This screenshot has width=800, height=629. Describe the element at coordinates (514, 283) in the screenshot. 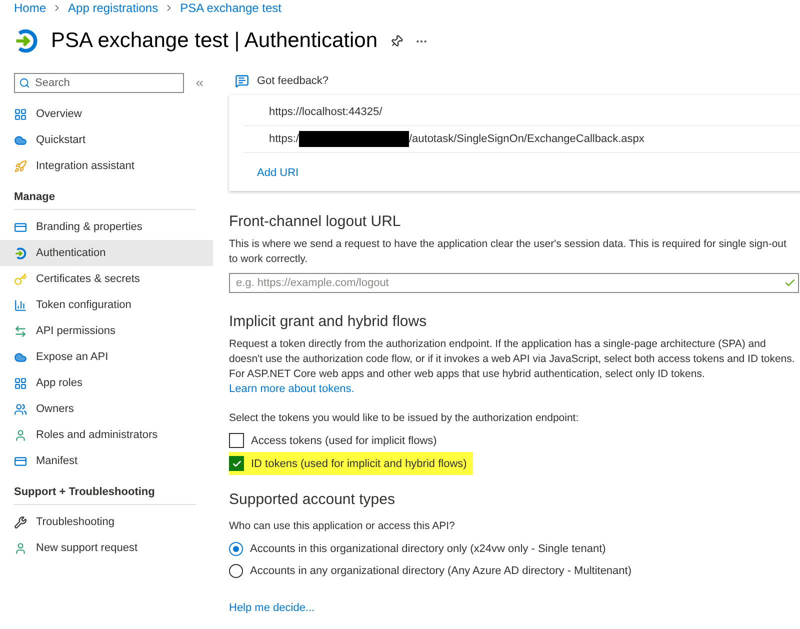

I see `logout-url-field: e.g. https://example.com/logout` at that location.